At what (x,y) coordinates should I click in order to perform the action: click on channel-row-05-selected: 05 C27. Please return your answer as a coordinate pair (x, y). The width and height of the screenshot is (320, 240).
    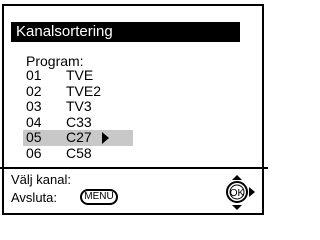
    Looking at the image, I should click on (78, 137).